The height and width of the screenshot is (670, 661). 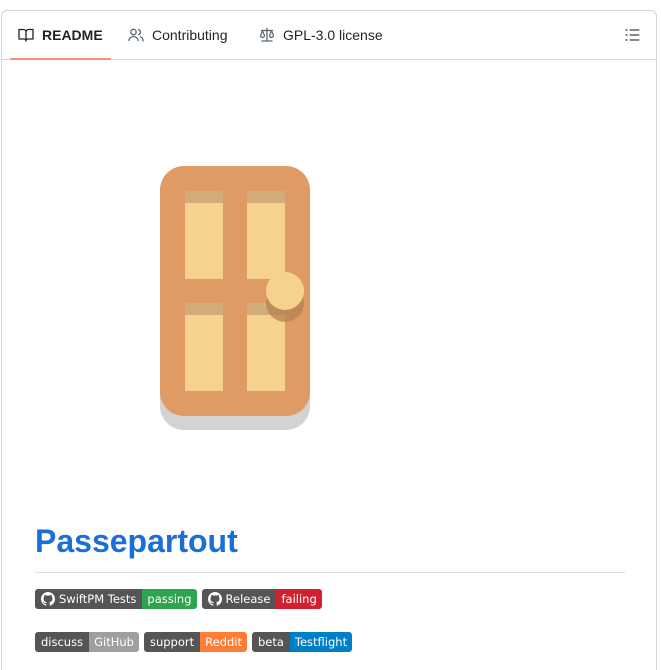 What do you see at coordinates (72, 35) in the screenshot?
I see `tab-readme-label: README` at bounding box center [72, 35].